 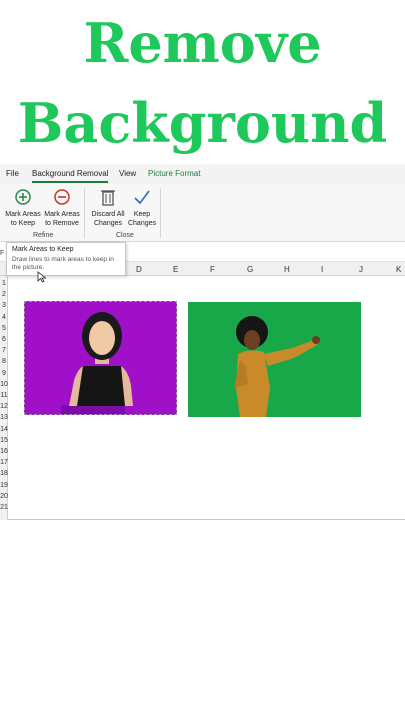 What do you see at coordinates (4, 507) in the screenshot?
I see `row-header: 21` at bounding box center [4, 507].